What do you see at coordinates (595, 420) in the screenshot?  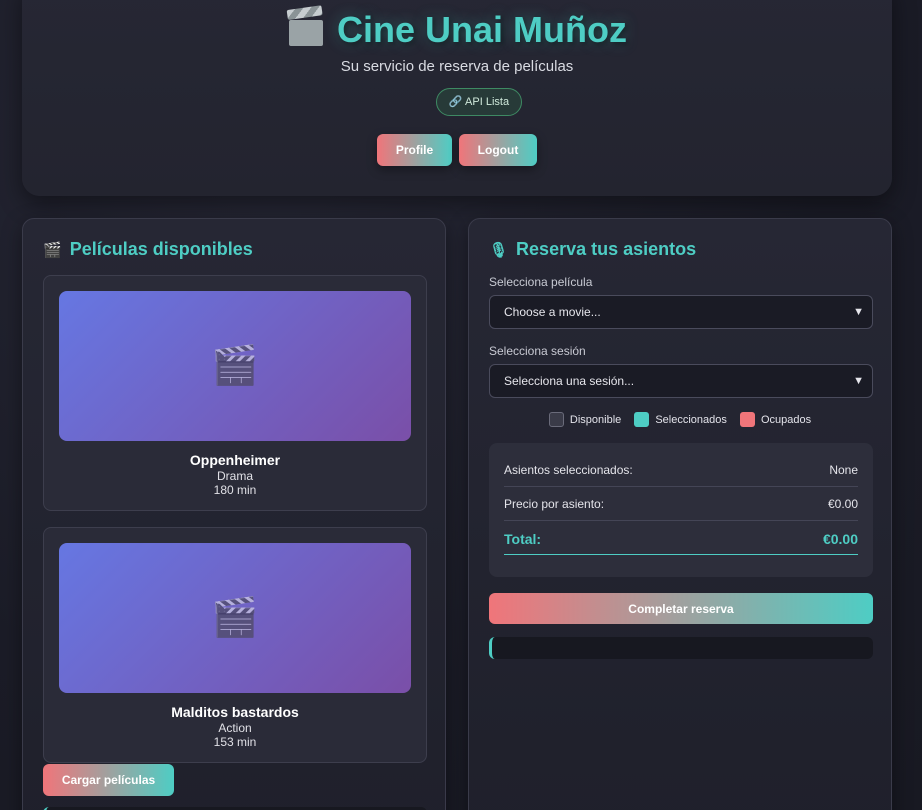 I see `legend-available-label: Disponible` at bounding box center [595, 420].